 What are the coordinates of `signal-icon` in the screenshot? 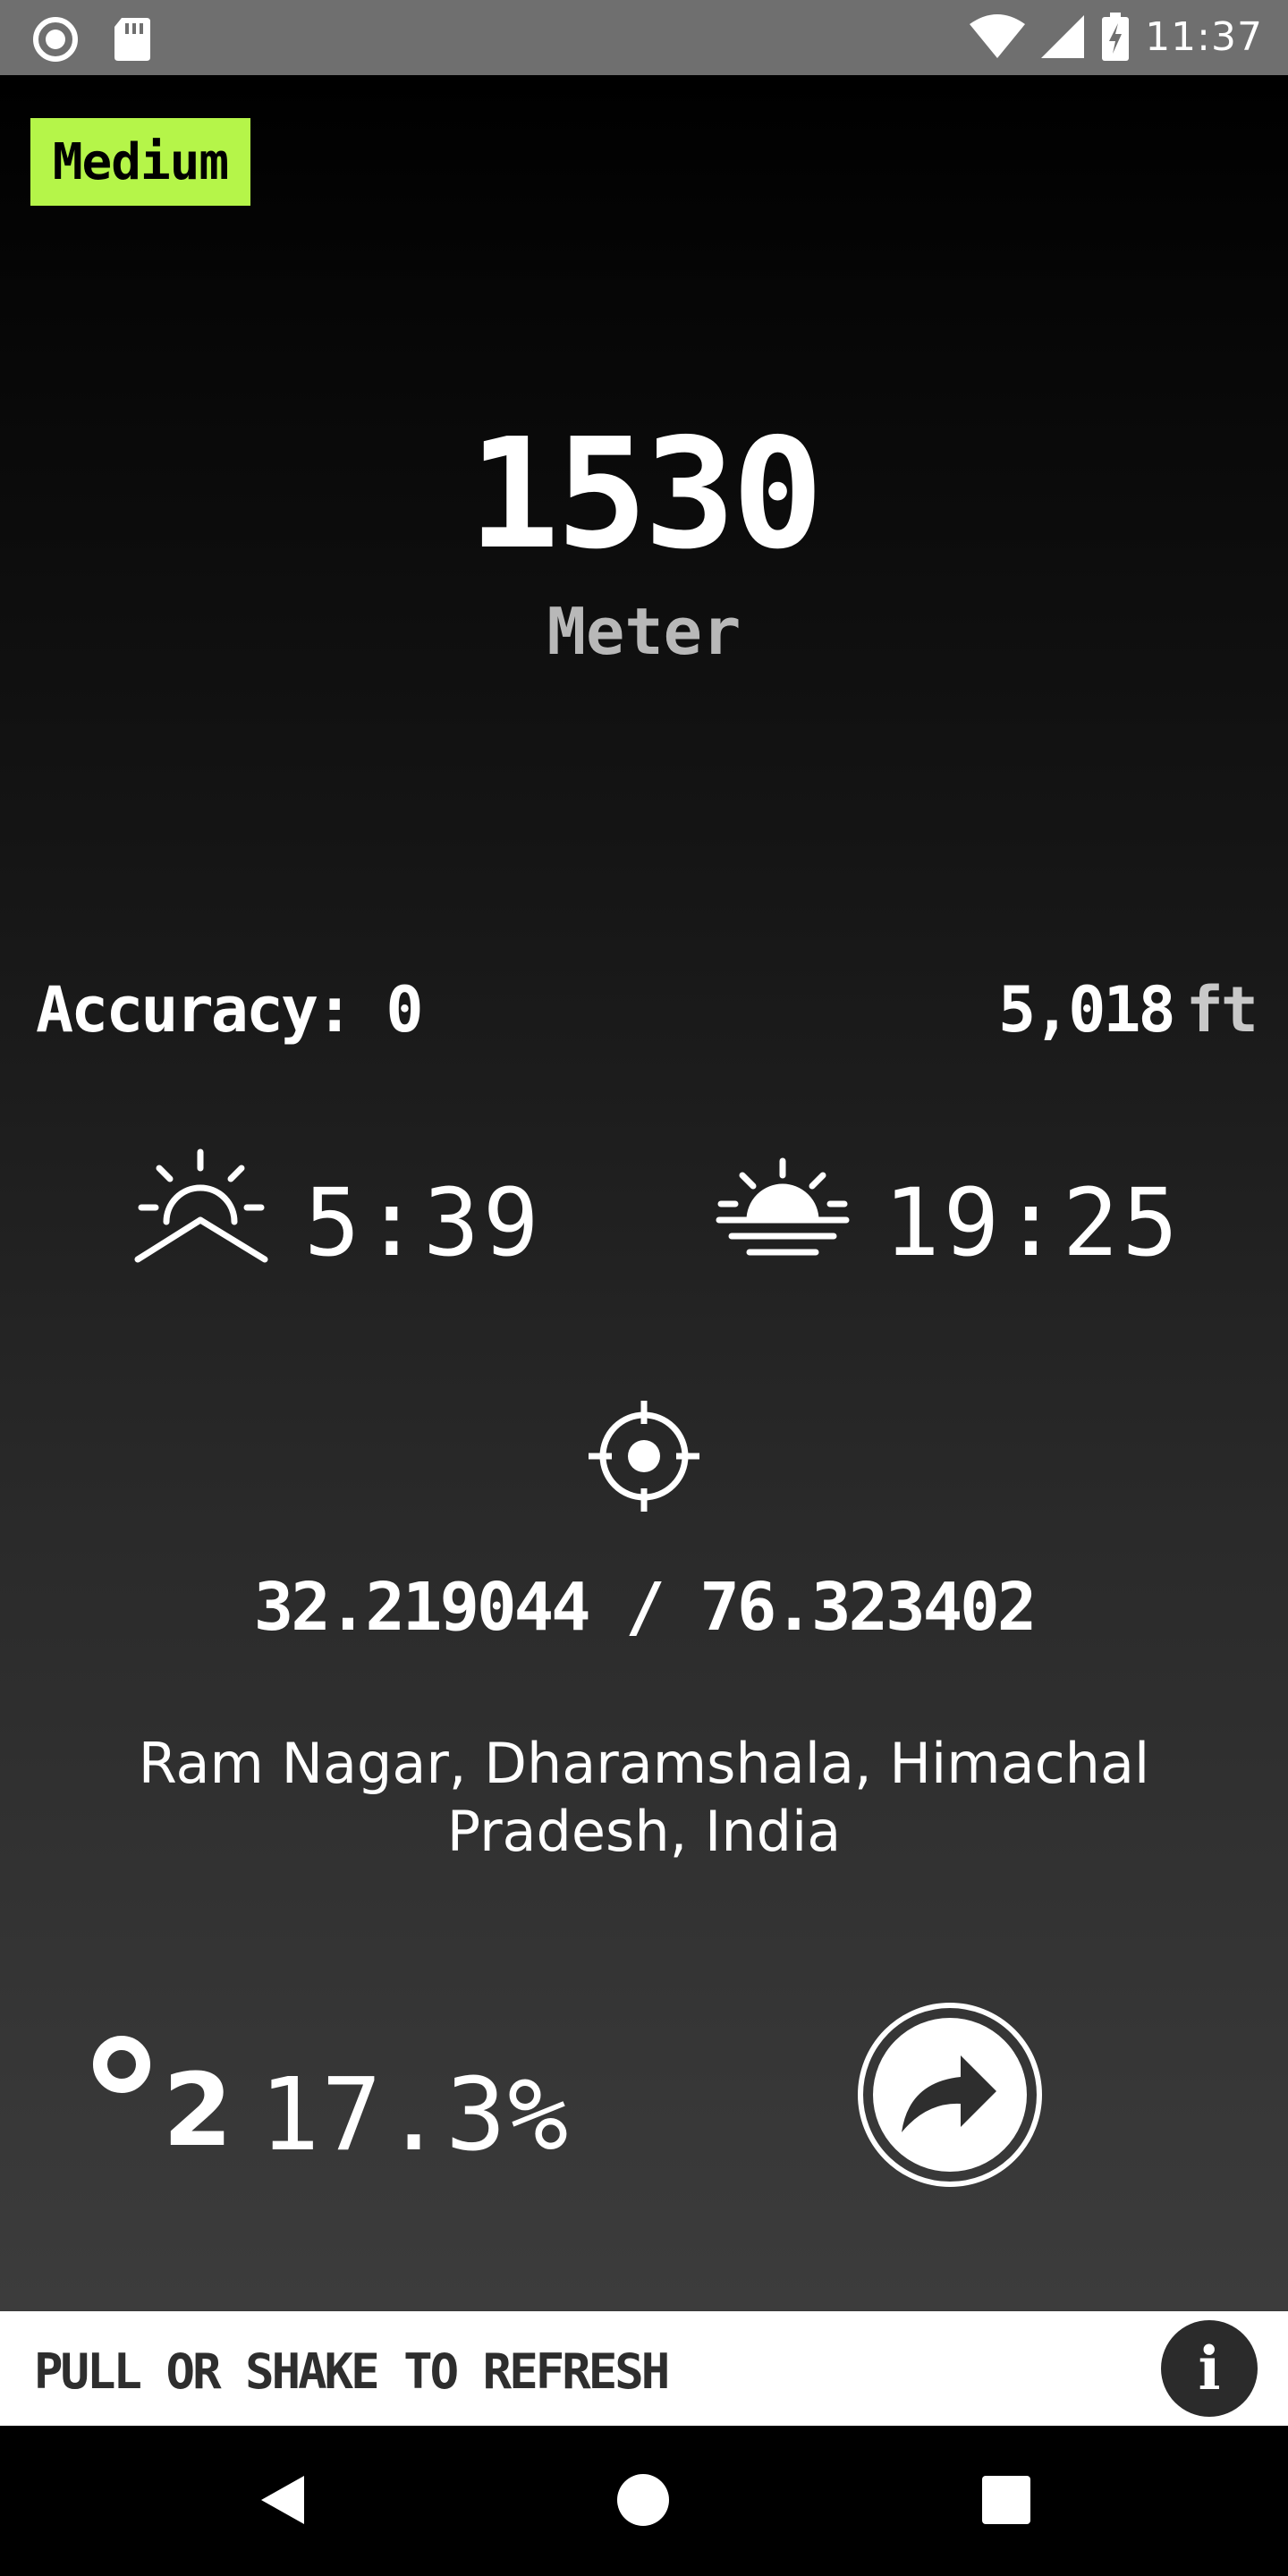 It's located at (1063, 36).